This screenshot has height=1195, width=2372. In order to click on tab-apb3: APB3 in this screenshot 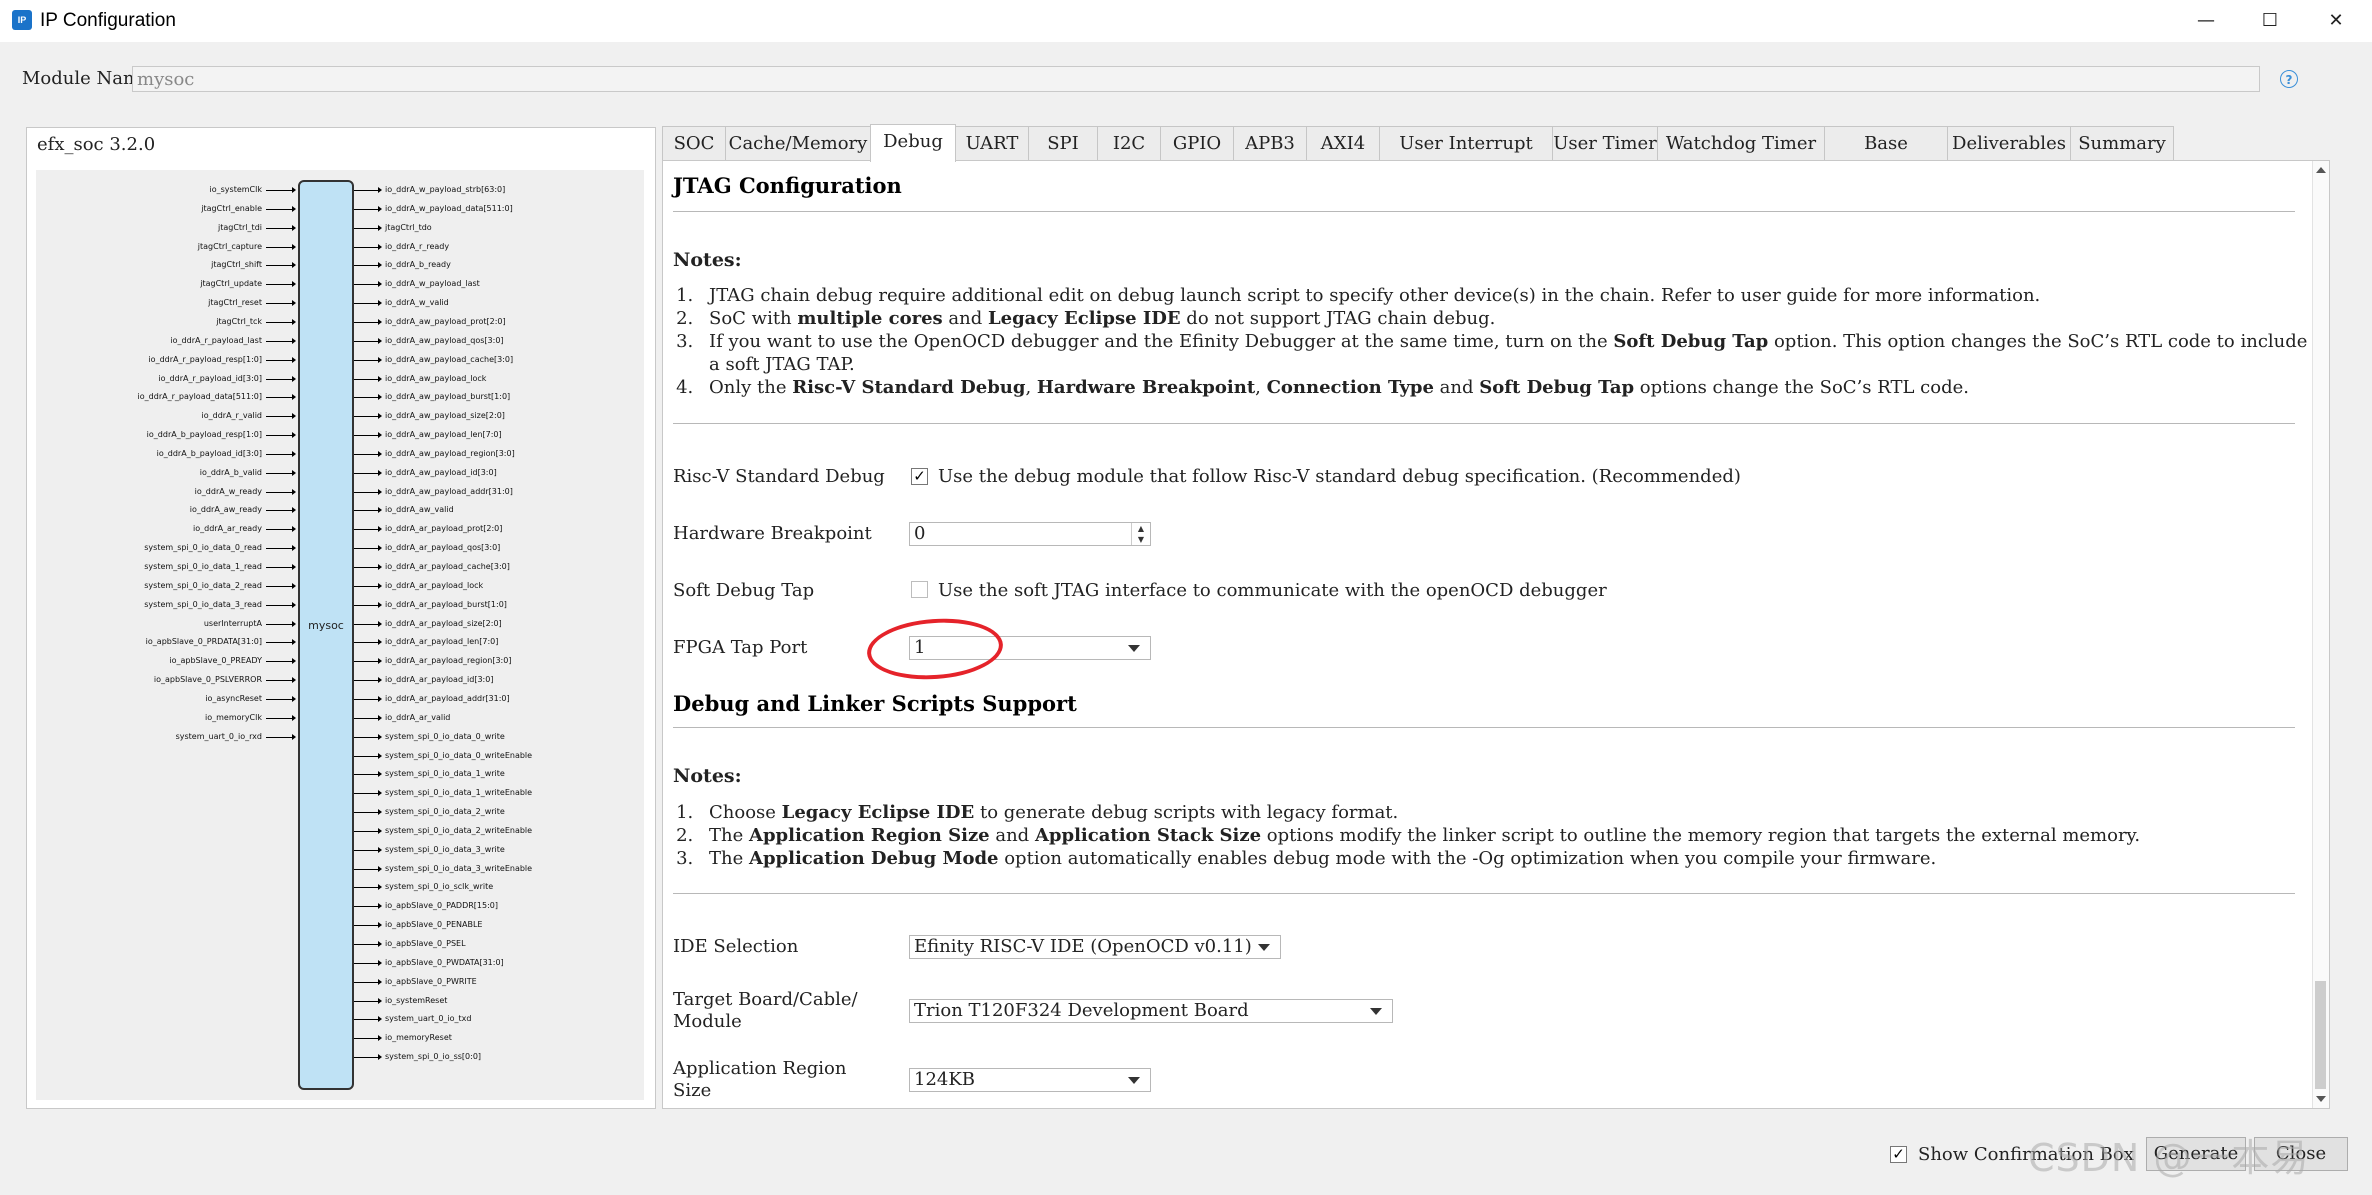, I will do `click(1270, 143)`.